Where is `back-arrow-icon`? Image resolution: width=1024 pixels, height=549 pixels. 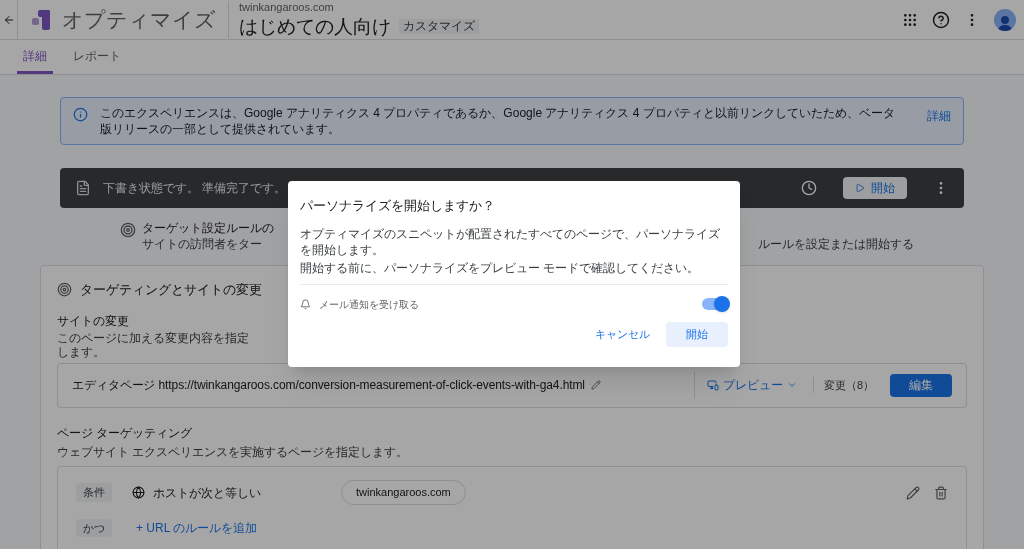 back-arrow-icon is located at coordinates (8, 19).